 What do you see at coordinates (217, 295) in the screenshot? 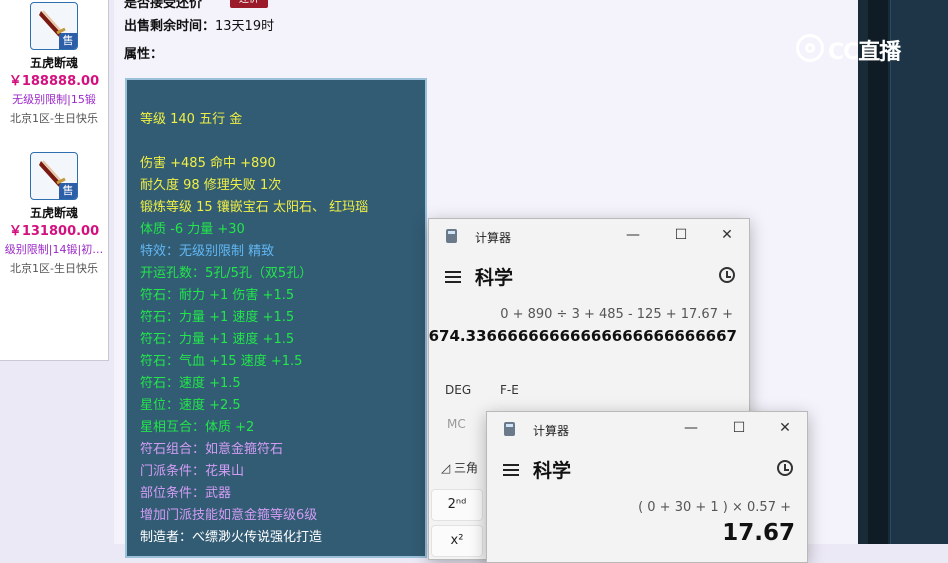
I see `attr-line: 符石：耐力 +1 伤害 +1.5` at bounding box center [217, 295].